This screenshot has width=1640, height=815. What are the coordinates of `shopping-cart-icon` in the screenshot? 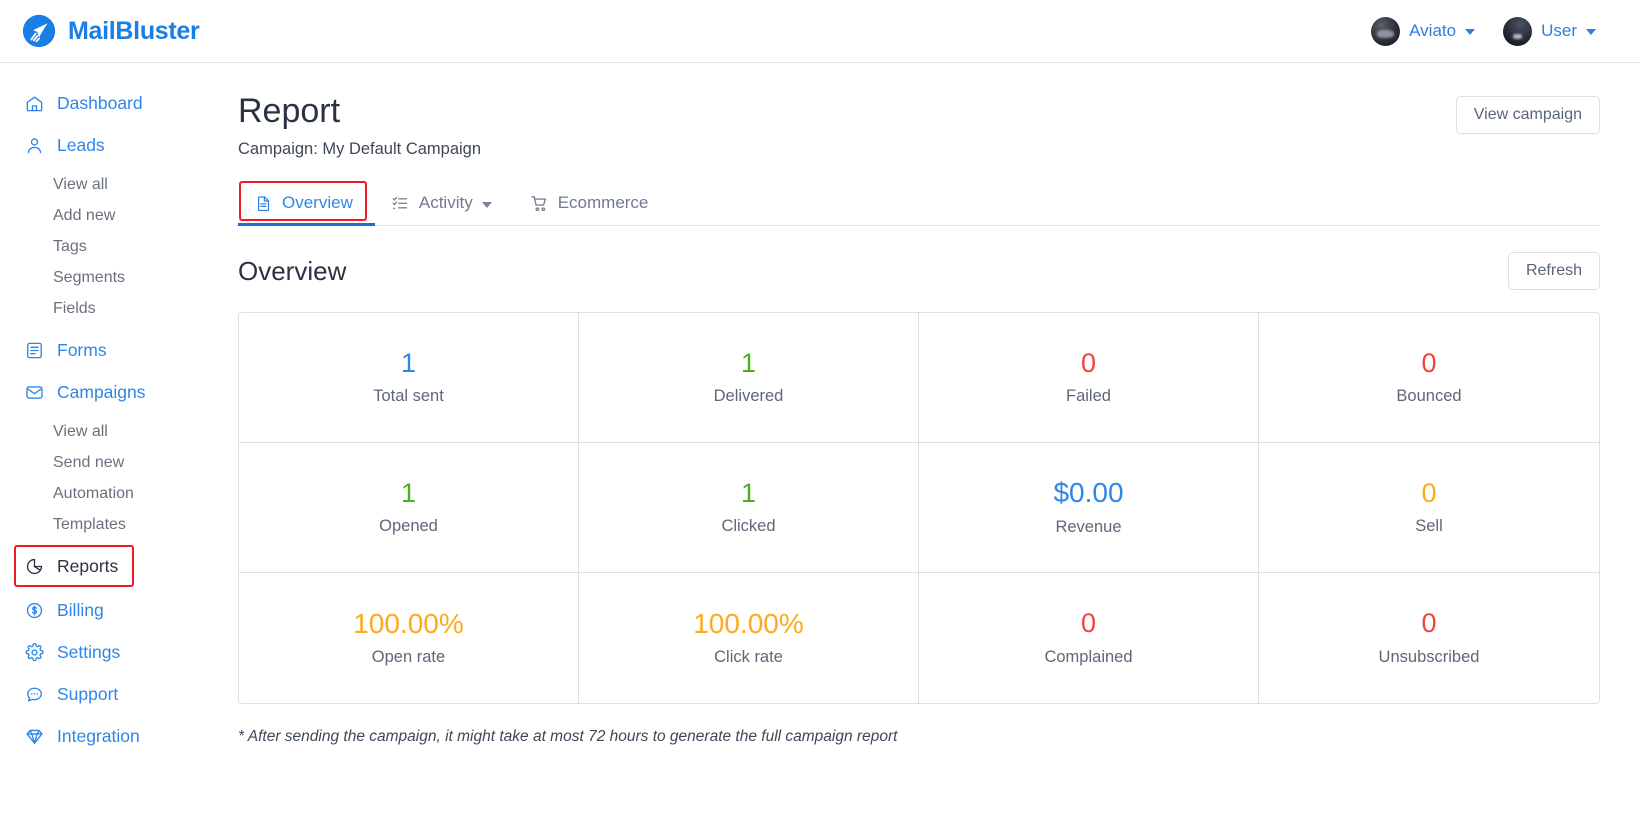 It's located at (539, 203).